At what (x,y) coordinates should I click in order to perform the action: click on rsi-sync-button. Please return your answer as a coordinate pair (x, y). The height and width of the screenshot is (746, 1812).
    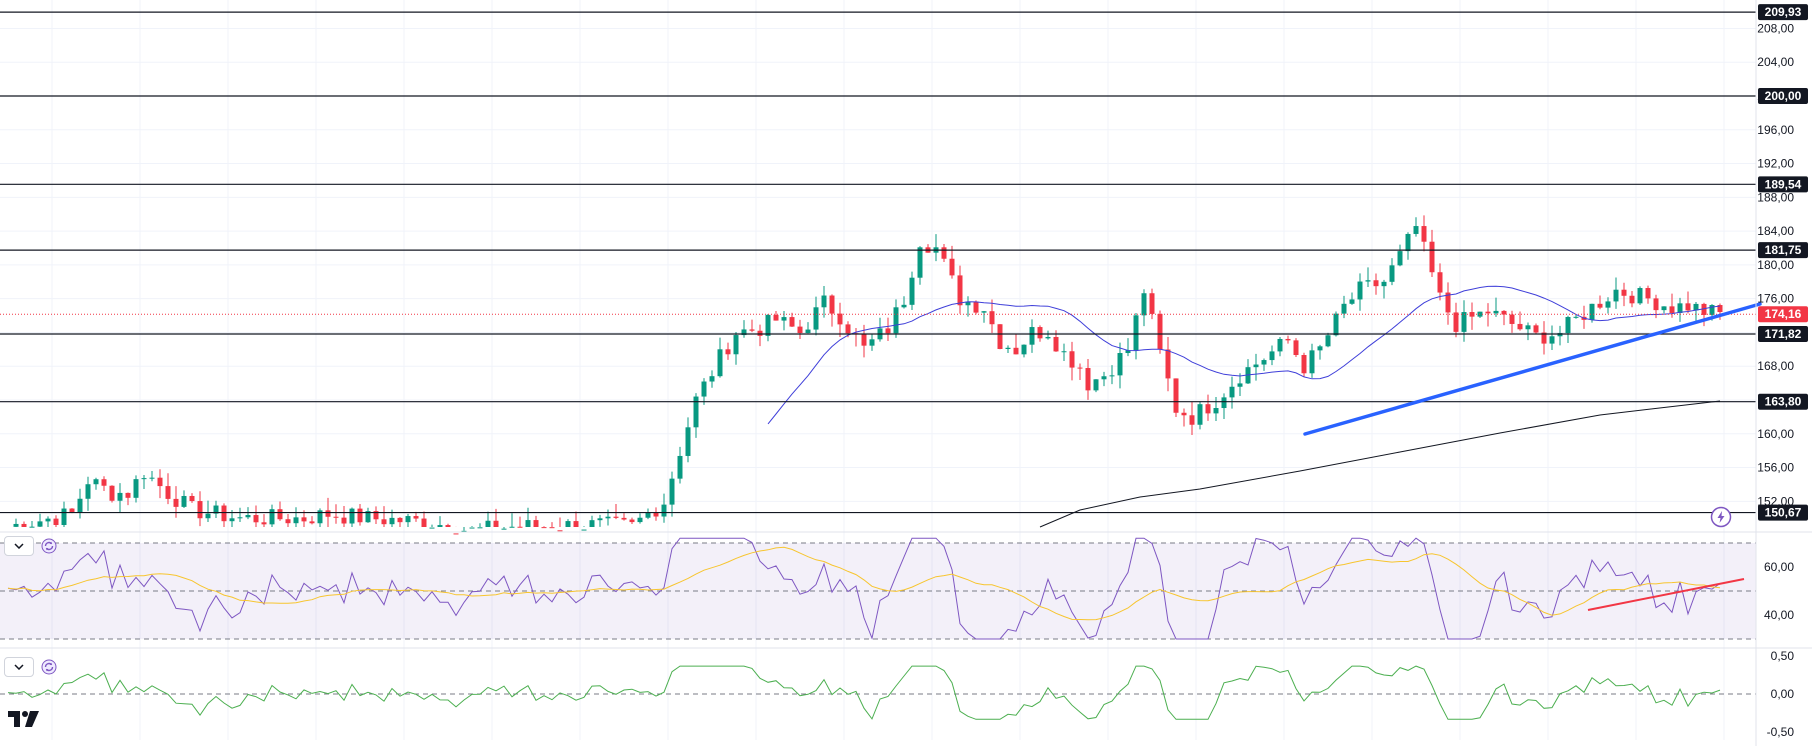
    Looking at the image, I should click on (49, 546).